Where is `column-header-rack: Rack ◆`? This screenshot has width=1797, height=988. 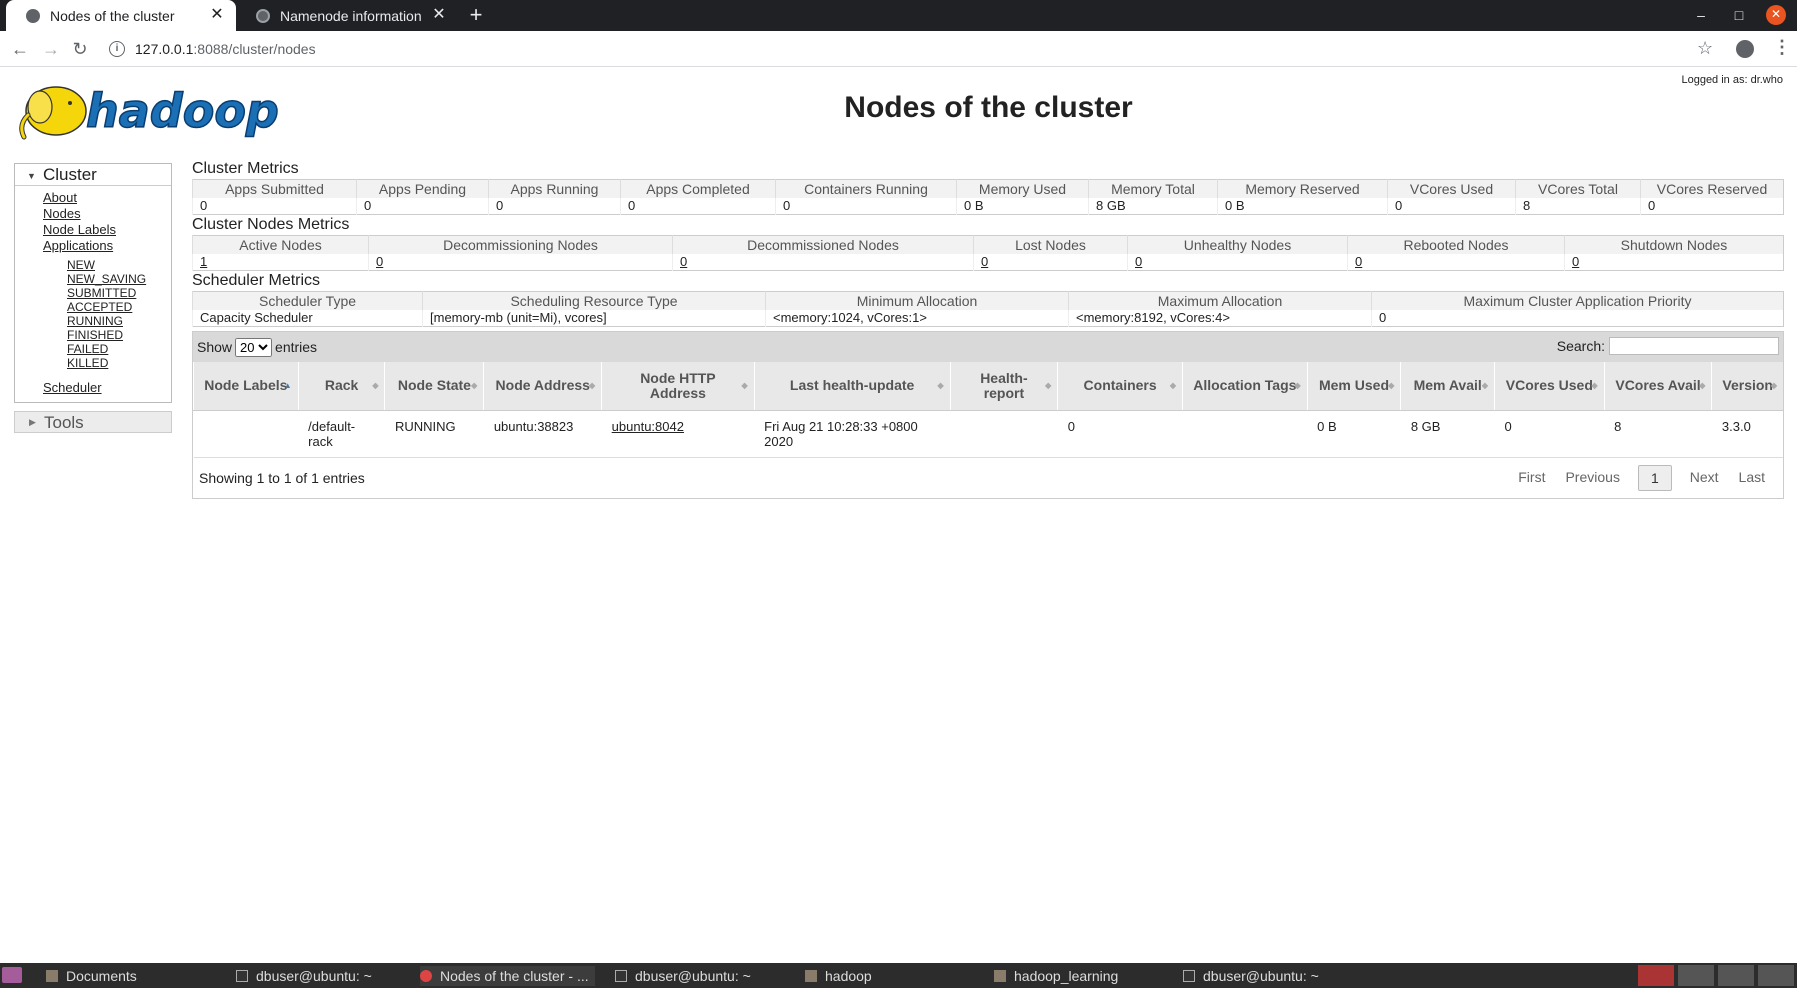 column-header-rack: Rack ◆ is located at coordinates (341, 386).